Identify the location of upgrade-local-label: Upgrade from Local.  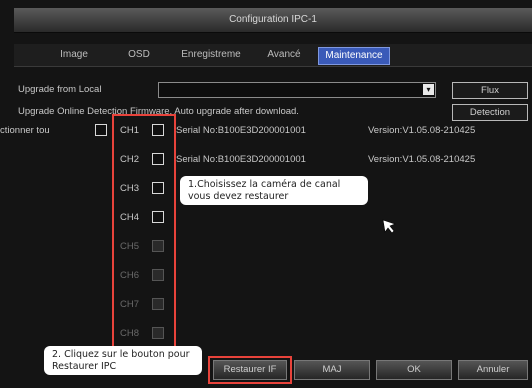
(60, 89).